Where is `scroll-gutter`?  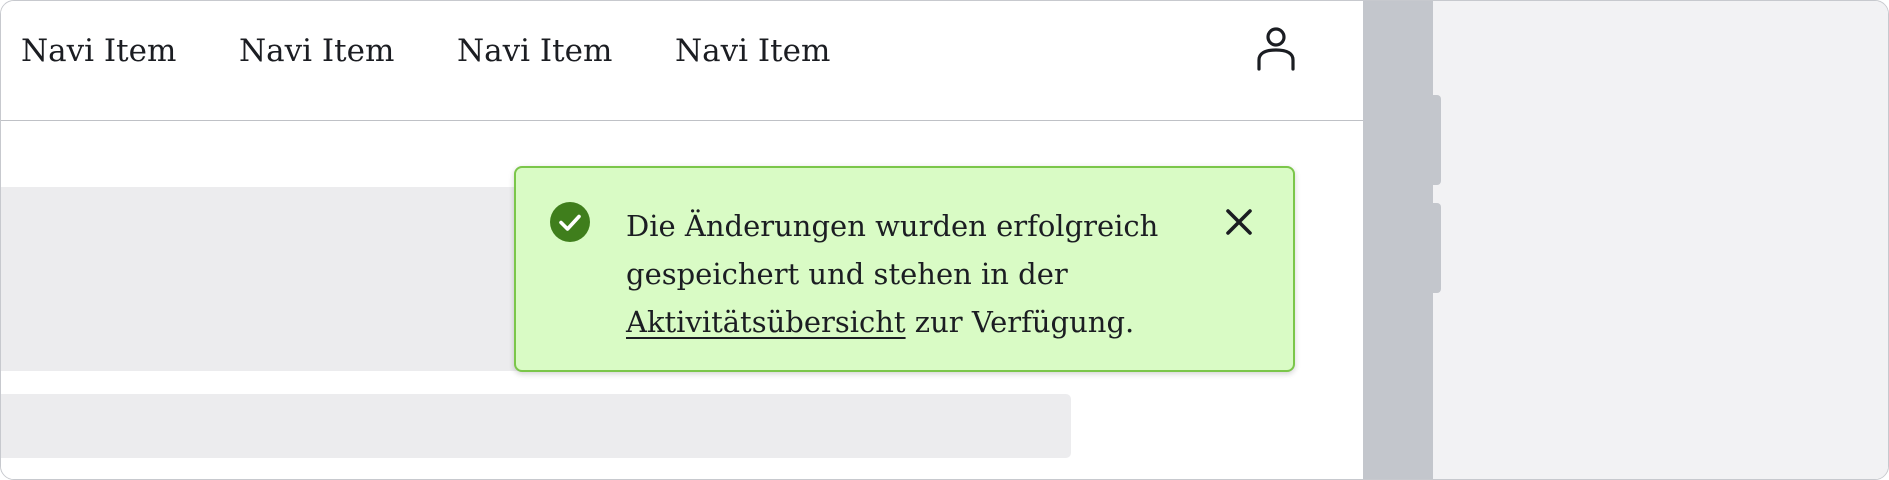
scroll-gutter is located at coordinates (1398, 240).